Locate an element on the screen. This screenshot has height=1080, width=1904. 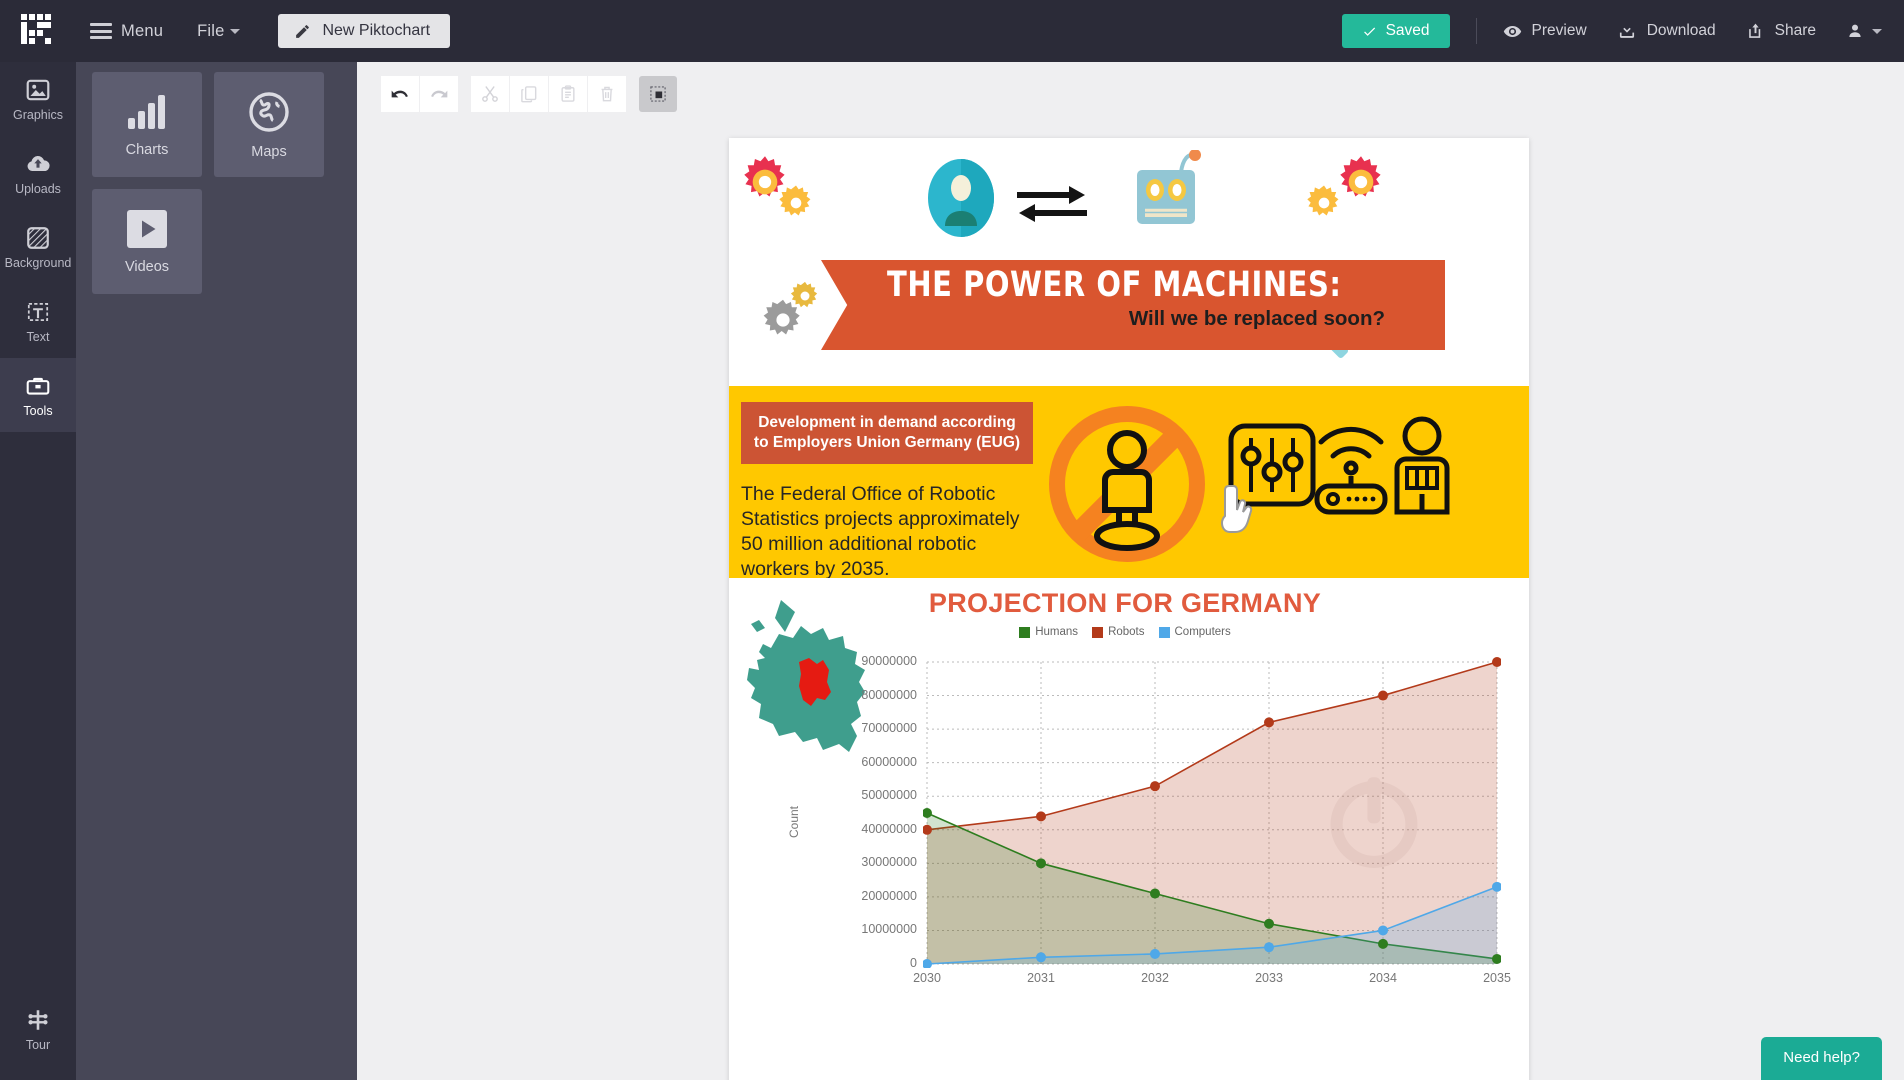
exchange-arrows-icon is located at coordinates (1052, 204).